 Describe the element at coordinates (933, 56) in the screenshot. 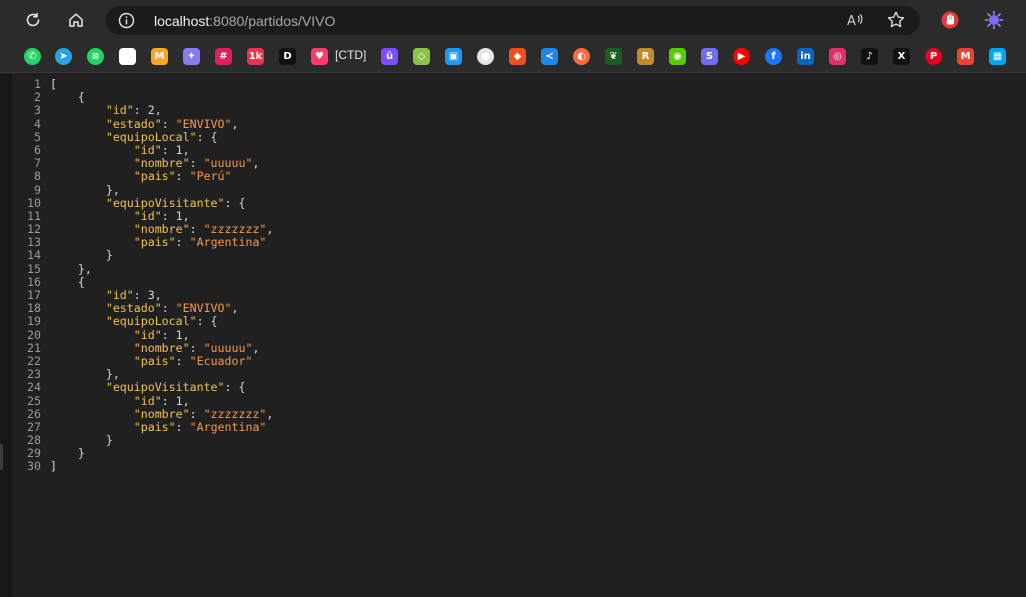

I see `bookmark-pinterest-icon: P` at that location.